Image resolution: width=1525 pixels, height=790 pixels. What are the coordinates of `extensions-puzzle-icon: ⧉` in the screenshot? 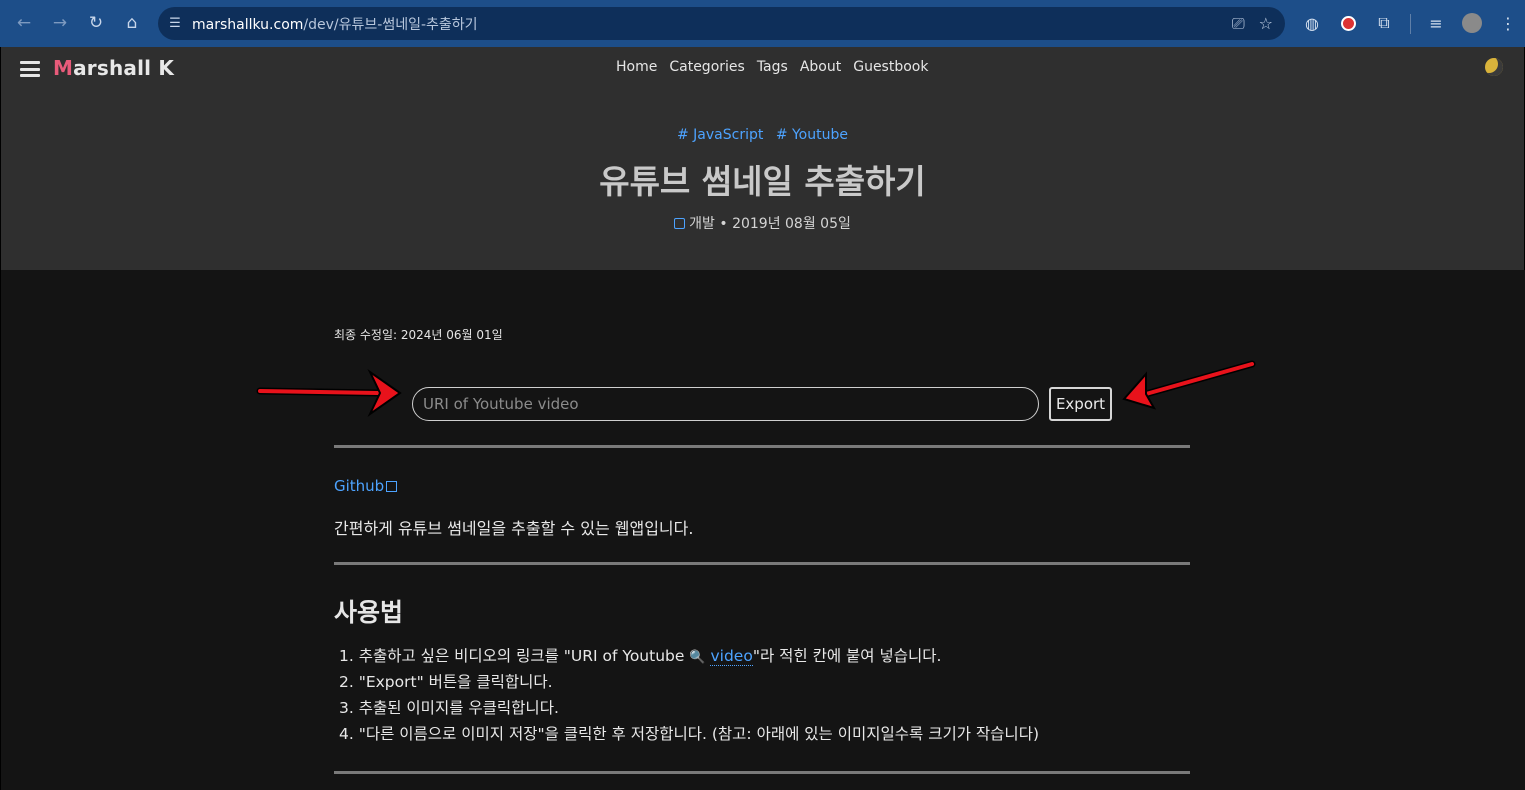 It's located at (1384, 23).